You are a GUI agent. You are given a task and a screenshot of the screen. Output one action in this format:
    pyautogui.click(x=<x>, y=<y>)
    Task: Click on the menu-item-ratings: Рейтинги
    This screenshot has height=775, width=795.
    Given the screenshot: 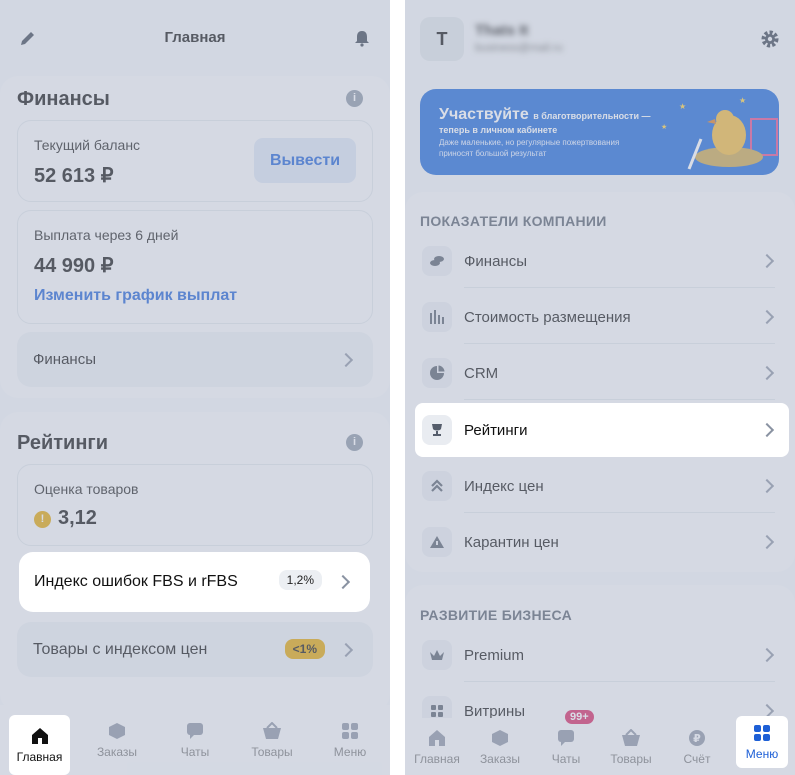 What is the action you would take?
    pyautogui.click(x=602, y=430)
    